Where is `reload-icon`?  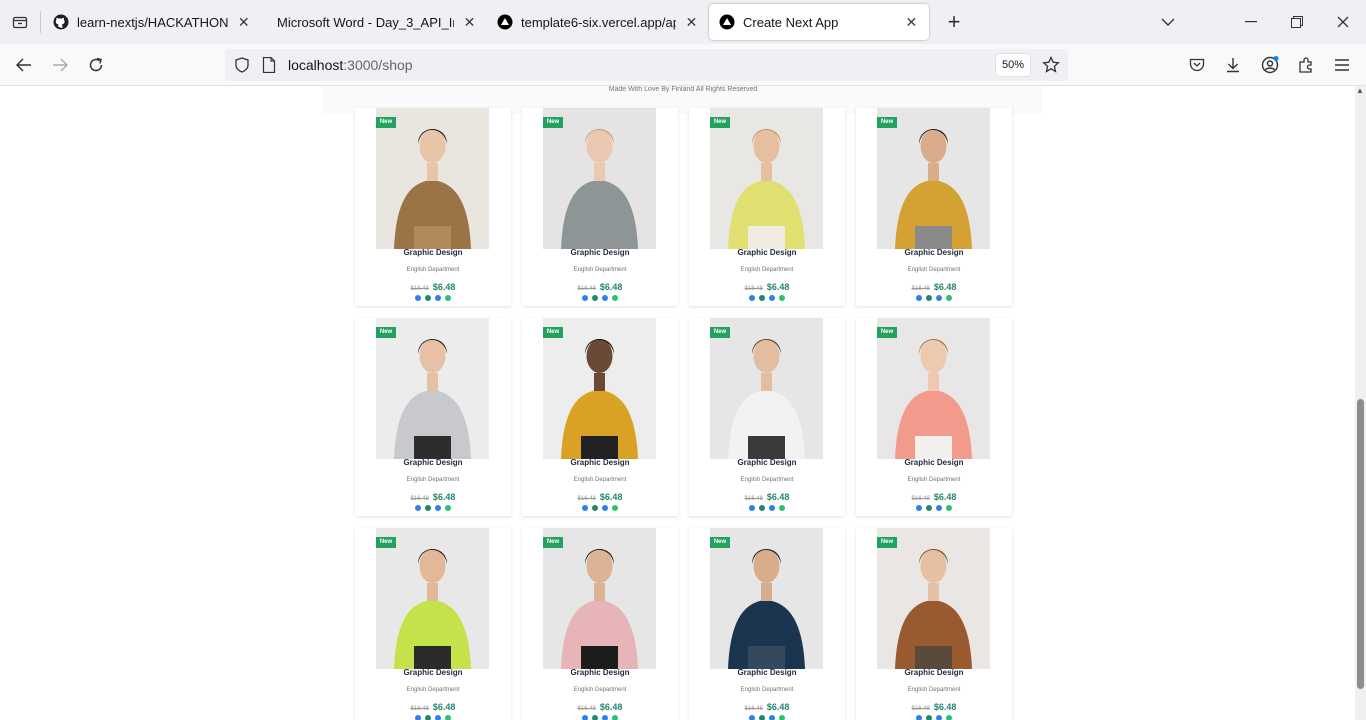 reload-icon is located at coordinates (96, 65).